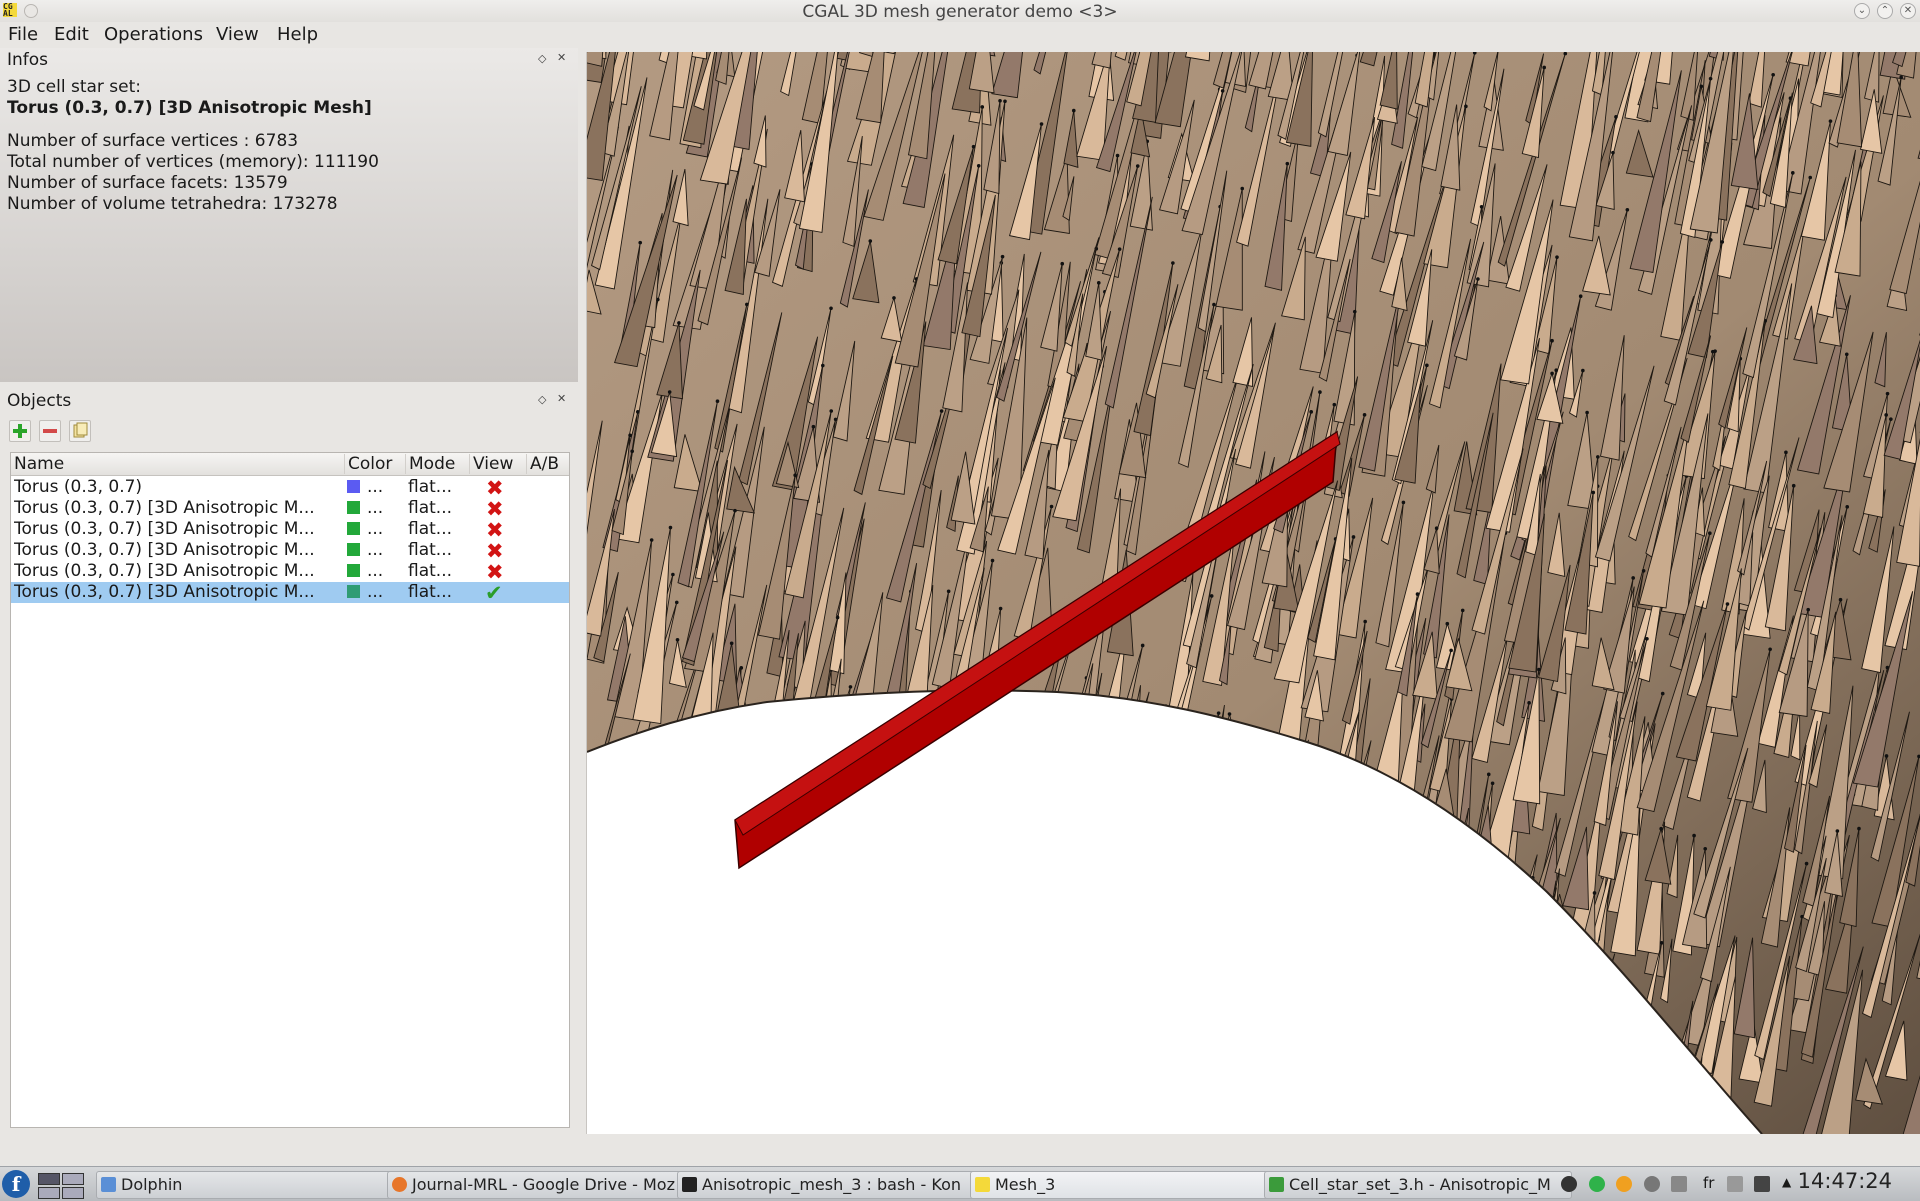  What do you see at coordinates (23, 34) in the screenshot?
I see `menu-file: File` at bounding box center [23, 34].